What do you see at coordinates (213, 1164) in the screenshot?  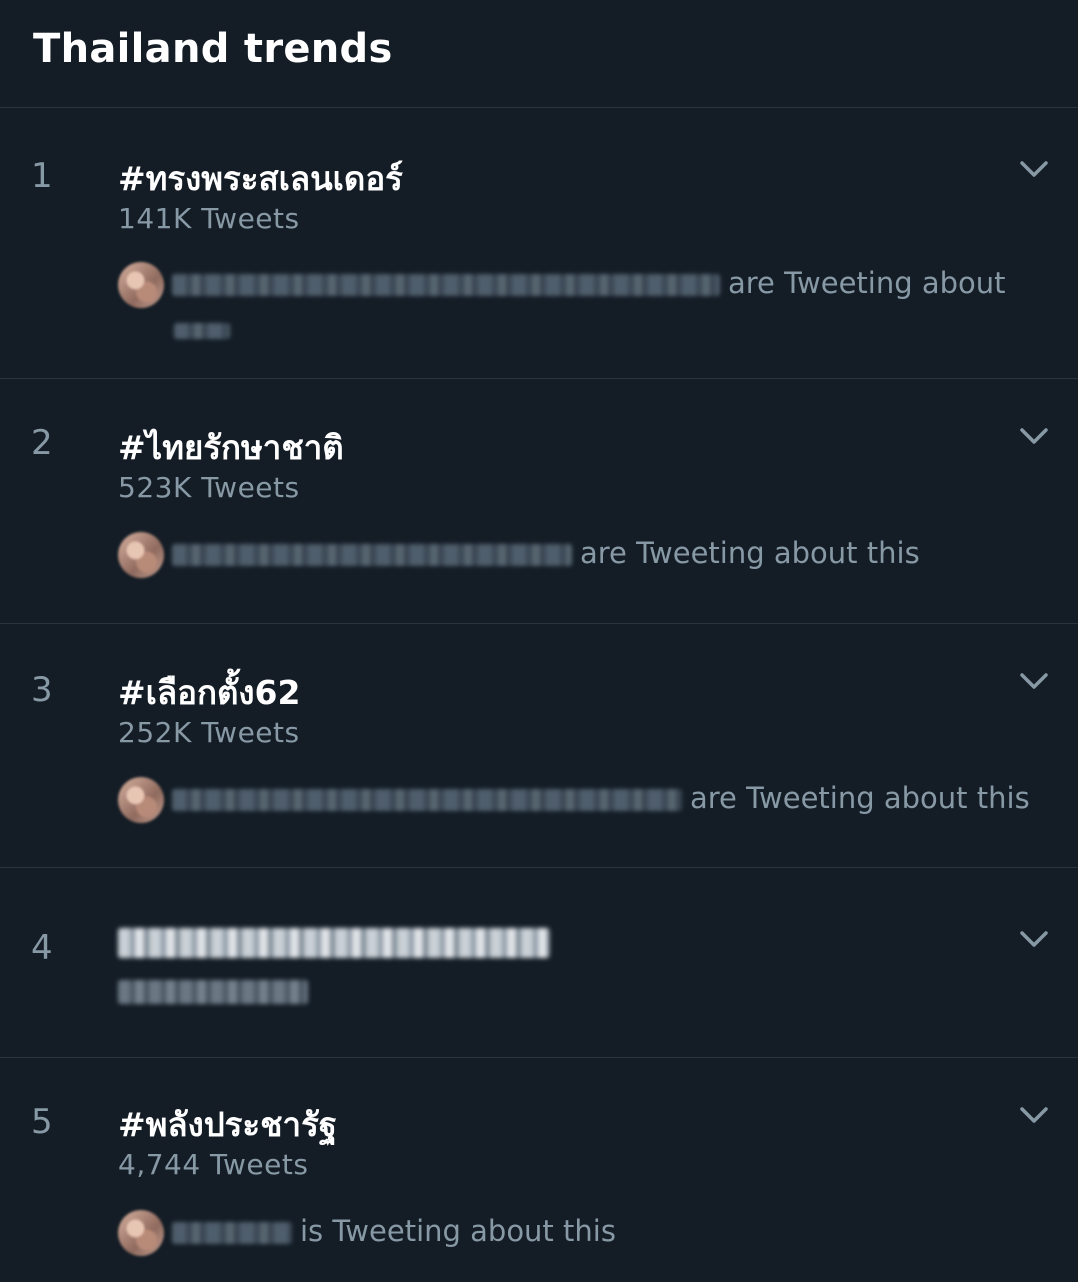 I see `trend-tweet-count: 4,744 Tweets` at bounding box center [213, 1164].